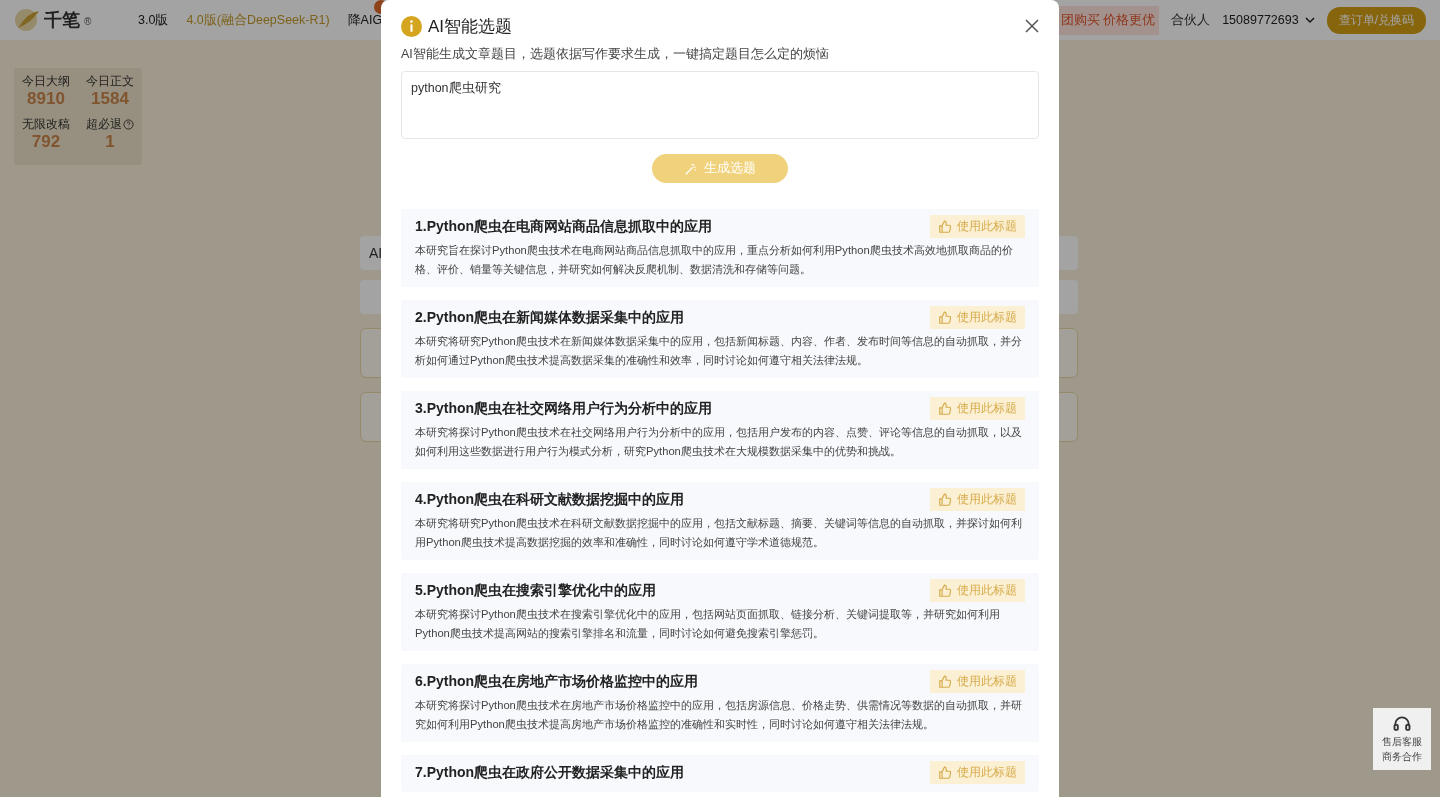  What do you see at coordinates (1268, 20) in the screenshot?
I see `account-menu: 15089772693` at bounding box center [1268, 20].